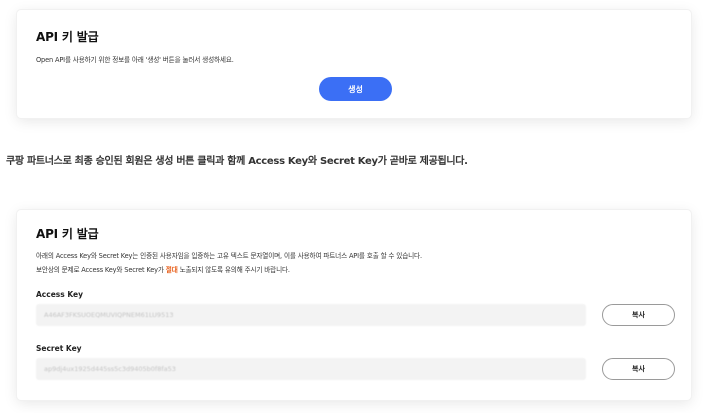 This screenshot has width=708, height=413. Describe the element at coordinates (233, 270) in the screenshot. I see `warning-text-after: 노출되지 않도록 유의해 주시기 바랍니다.` at that location.